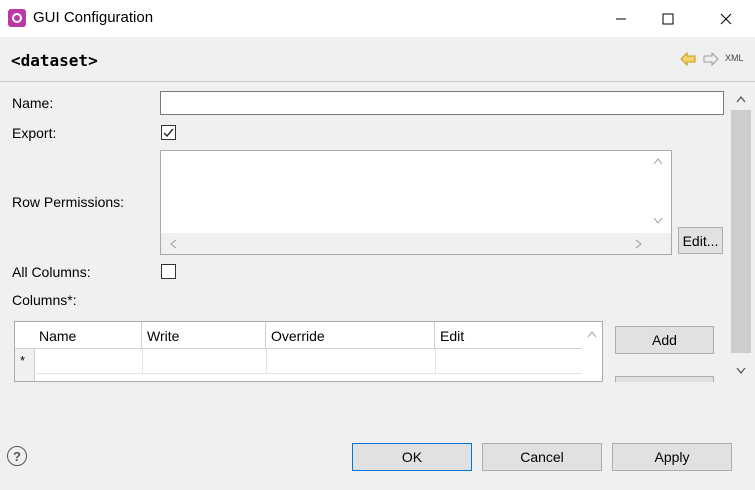 The image size is (755, 490). Describe the element at coordinates (204, 335) in the screenshot. I see `column-header-write: Write` at that location.